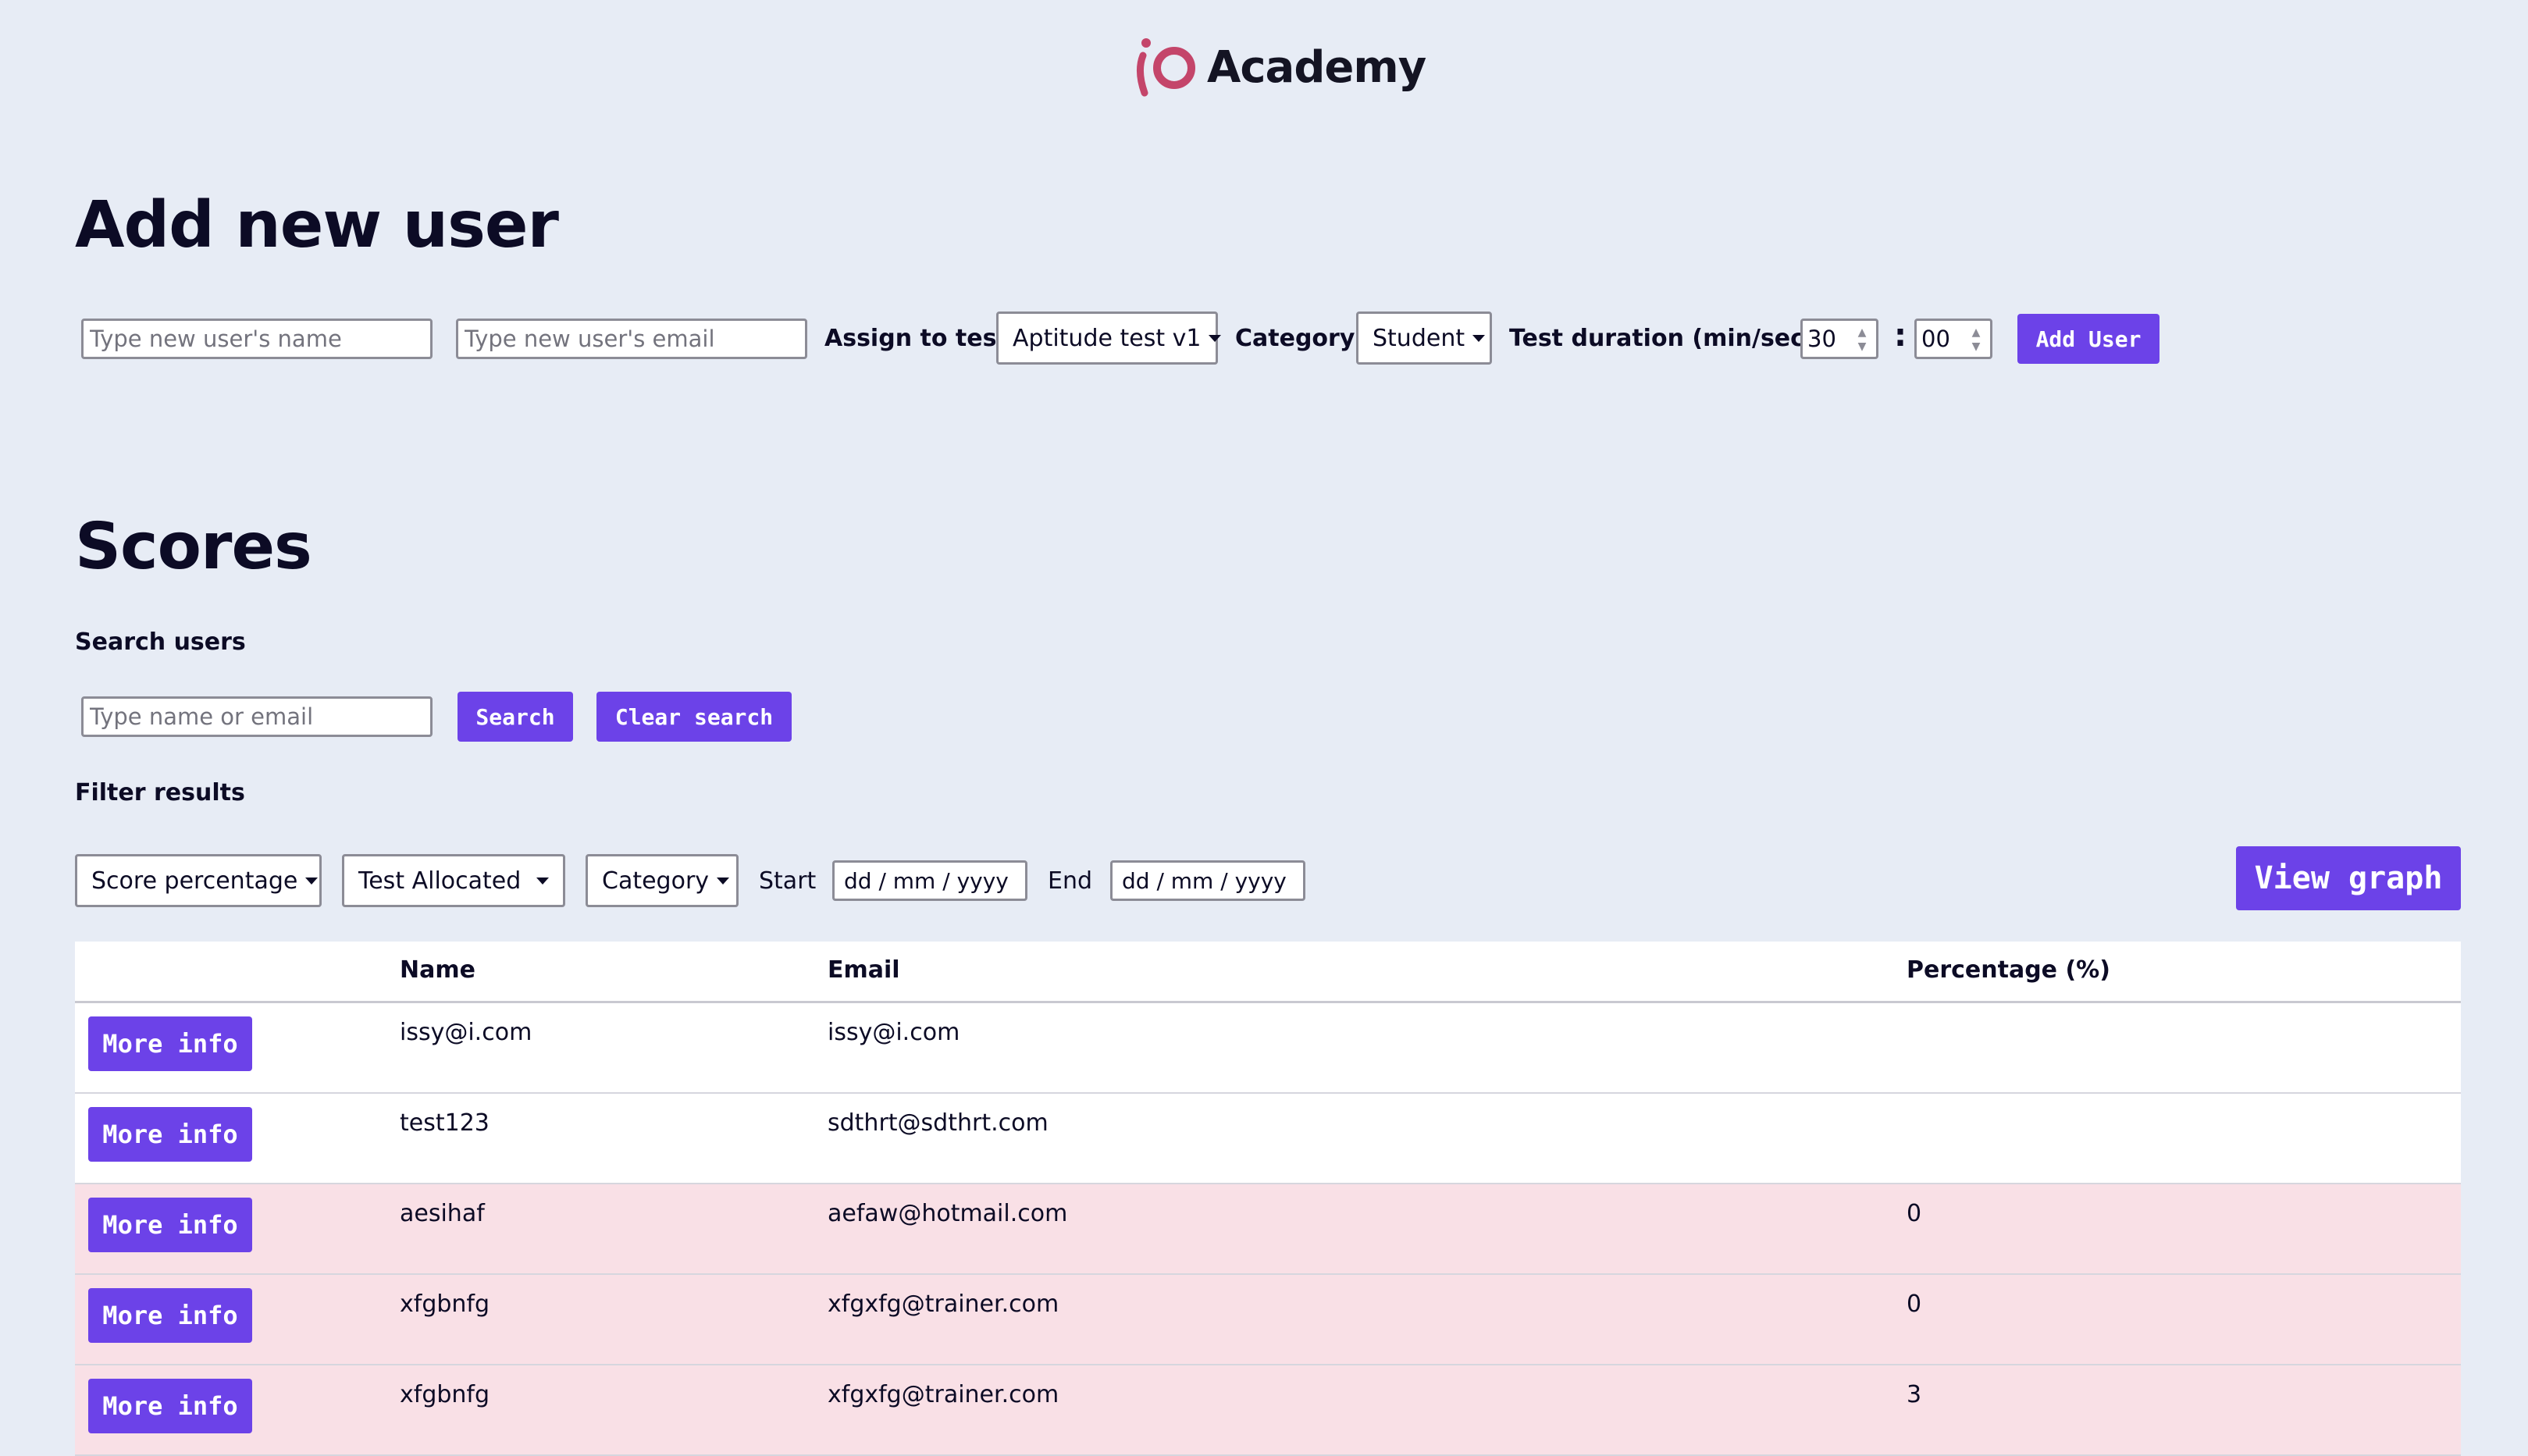 This screenshot has width=2528, height=1456. I want to click on cell-email: aefaw@hotmail.com, so click(948, 1213).